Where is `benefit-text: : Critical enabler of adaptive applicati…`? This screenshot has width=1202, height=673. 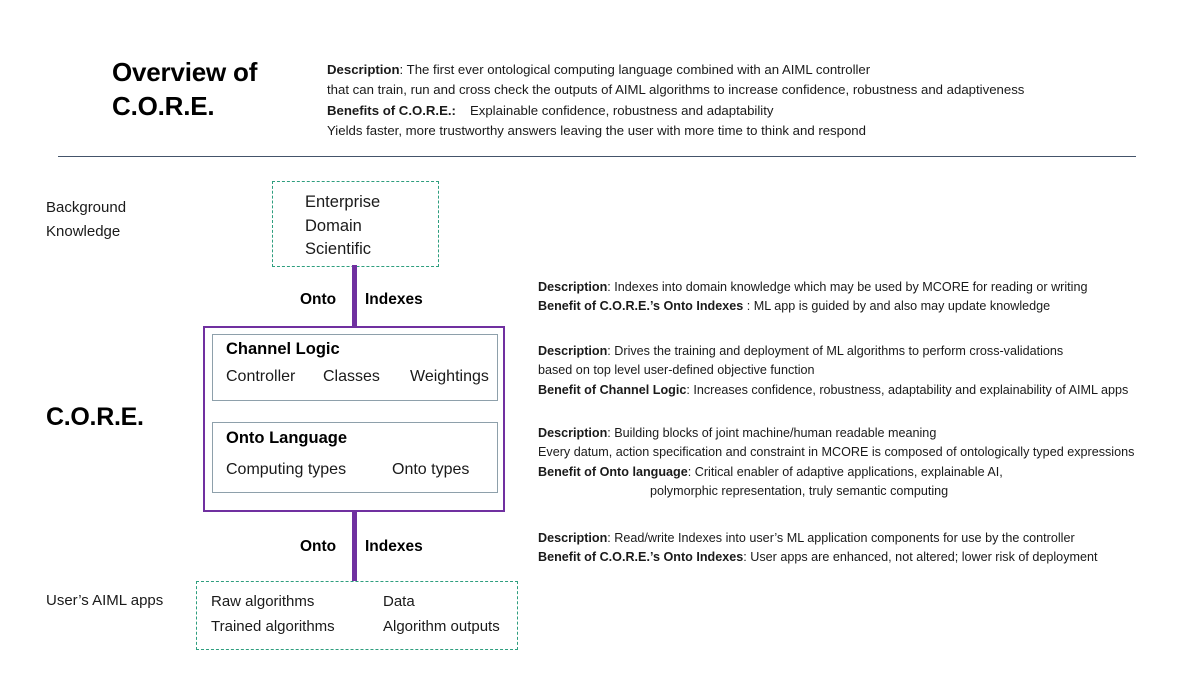
benefit-text: : Critical enabler of adaptive applicati… is located at coordinates (845, 471).